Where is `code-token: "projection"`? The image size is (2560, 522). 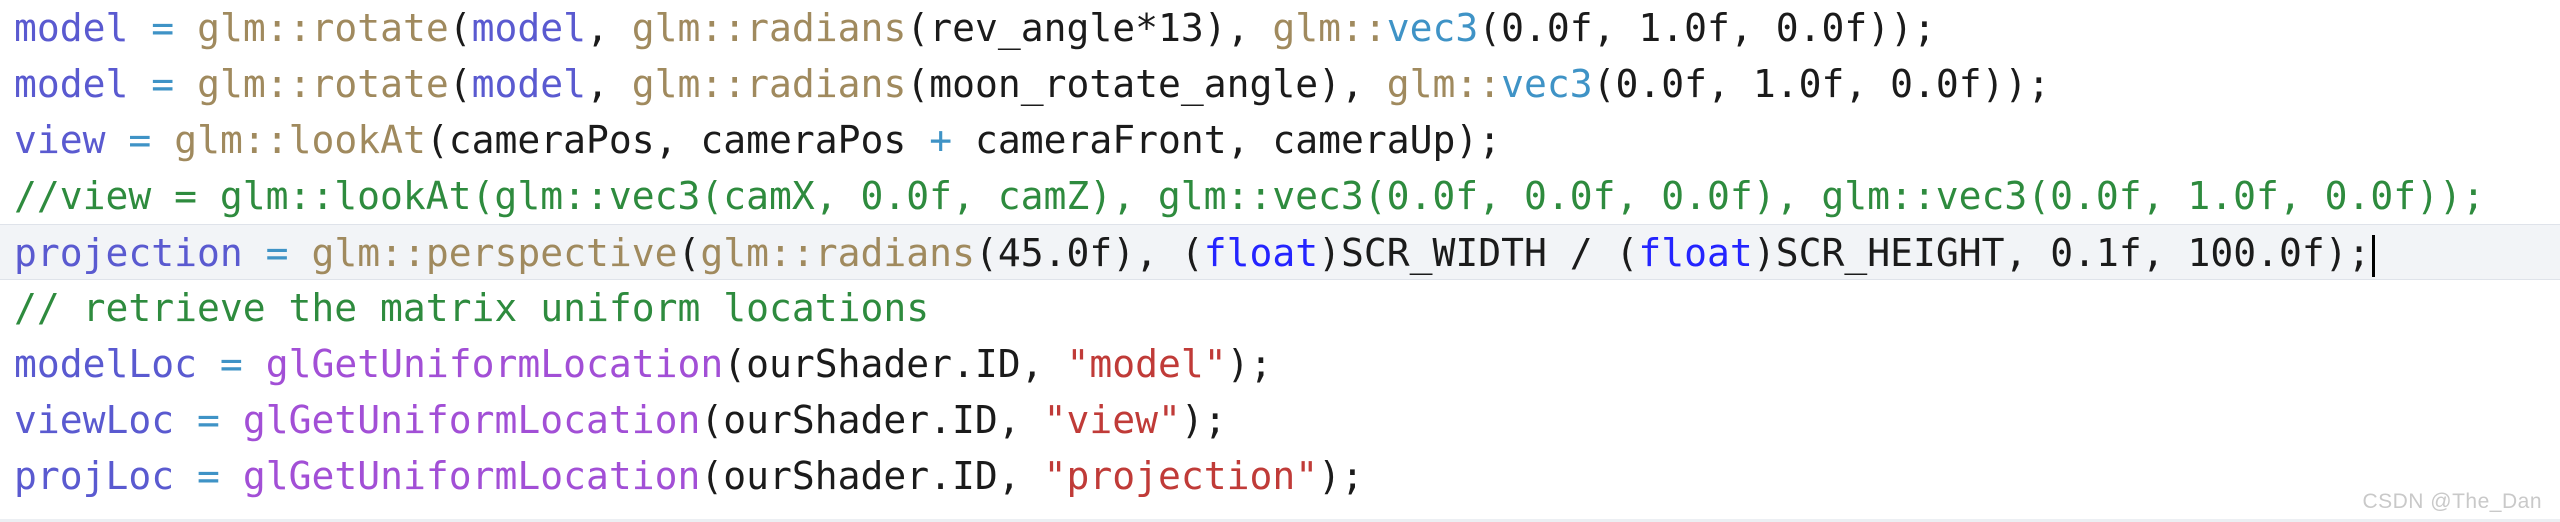 code-token: "projection" is located at coordinates (1181, 476).